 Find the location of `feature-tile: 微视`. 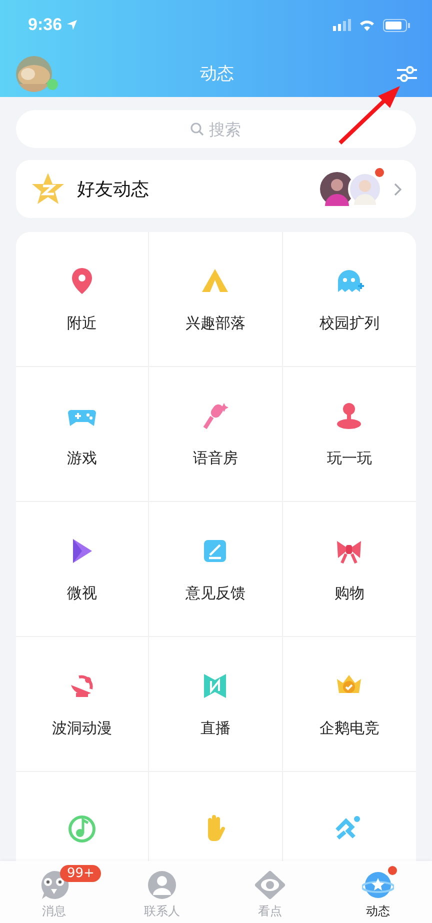

feature-tile: 微视 is located at coordinates (83, 569).